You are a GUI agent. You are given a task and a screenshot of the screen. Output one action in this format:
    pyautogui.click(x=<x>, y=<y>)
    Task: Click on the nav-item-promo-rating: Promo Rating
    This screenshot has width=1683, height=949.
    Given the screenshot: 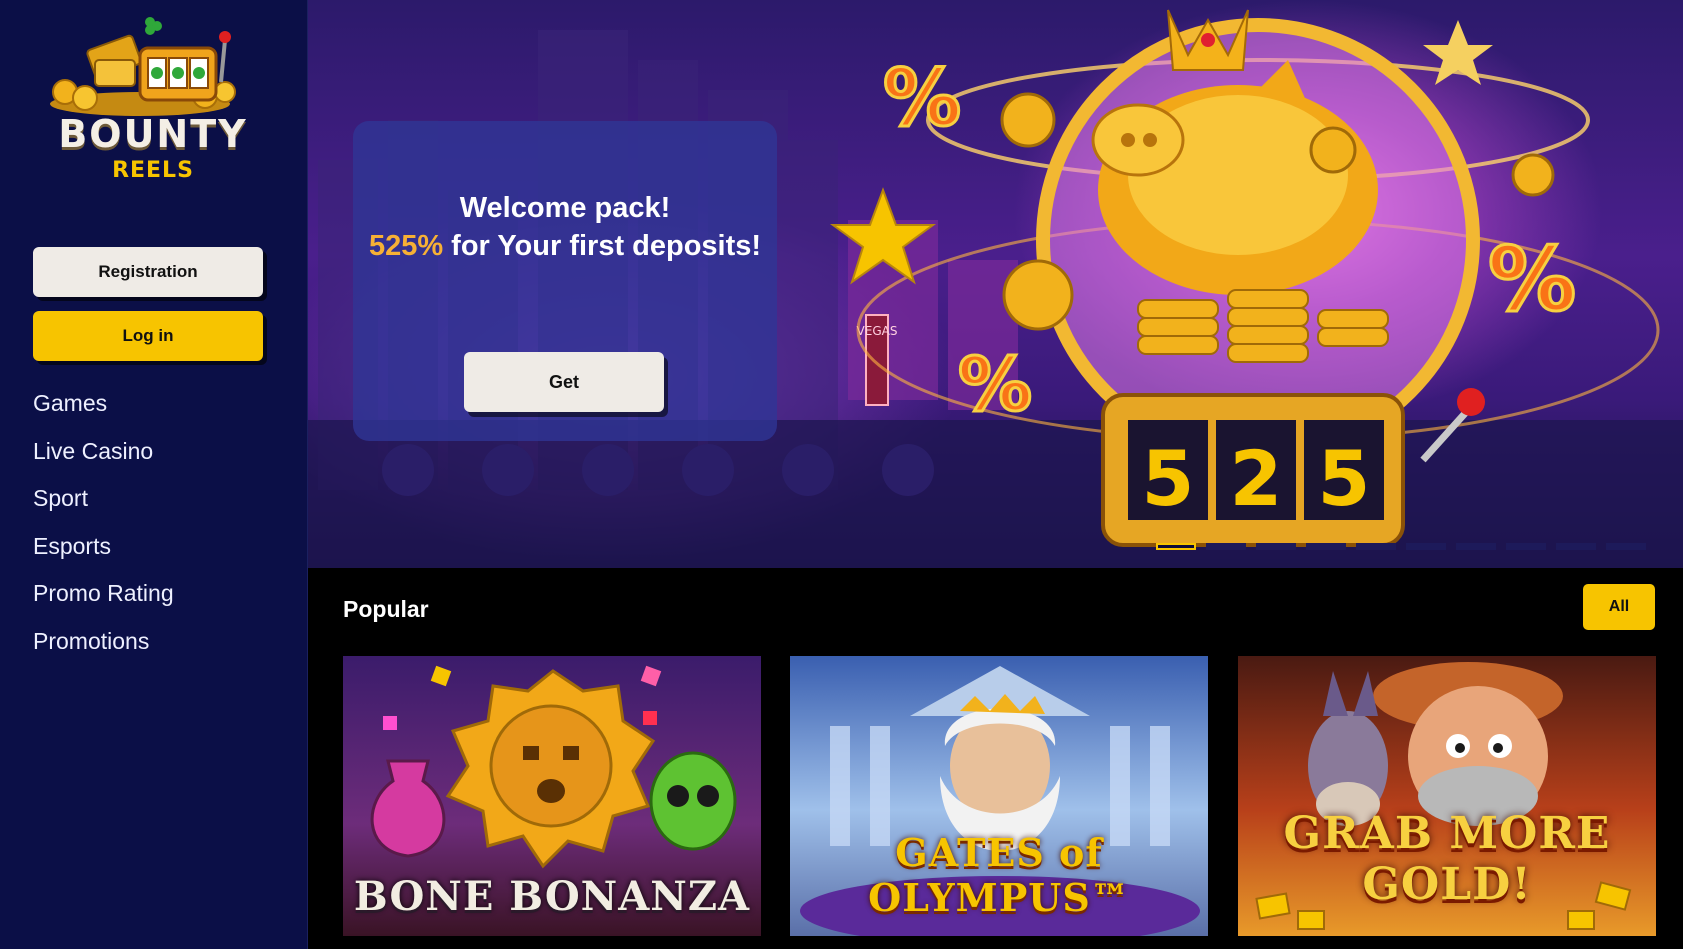 What is the action you would take?
    pyautogui.click(x=103, y=600)
    